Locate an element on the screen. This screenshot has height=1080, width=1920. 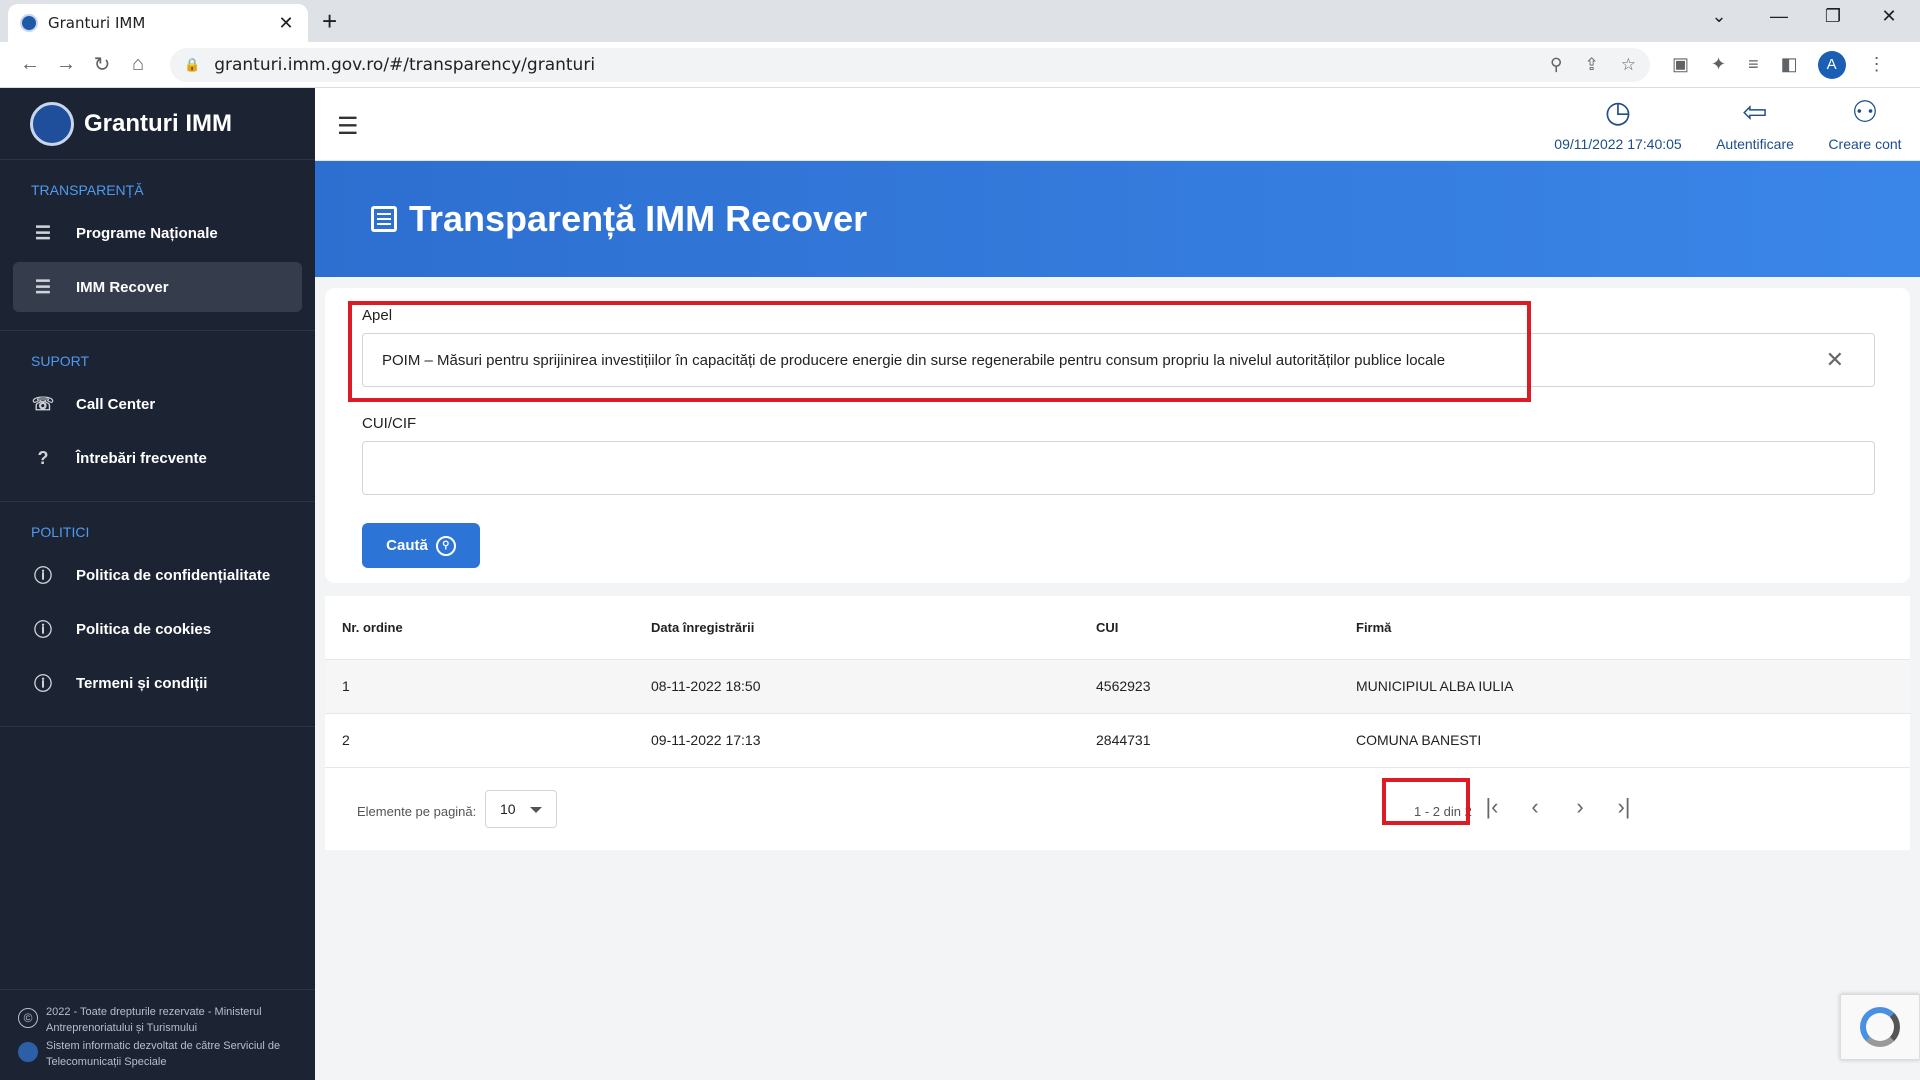
bookmark-star-icon: ☆ is located at coordinates (1628, 65).